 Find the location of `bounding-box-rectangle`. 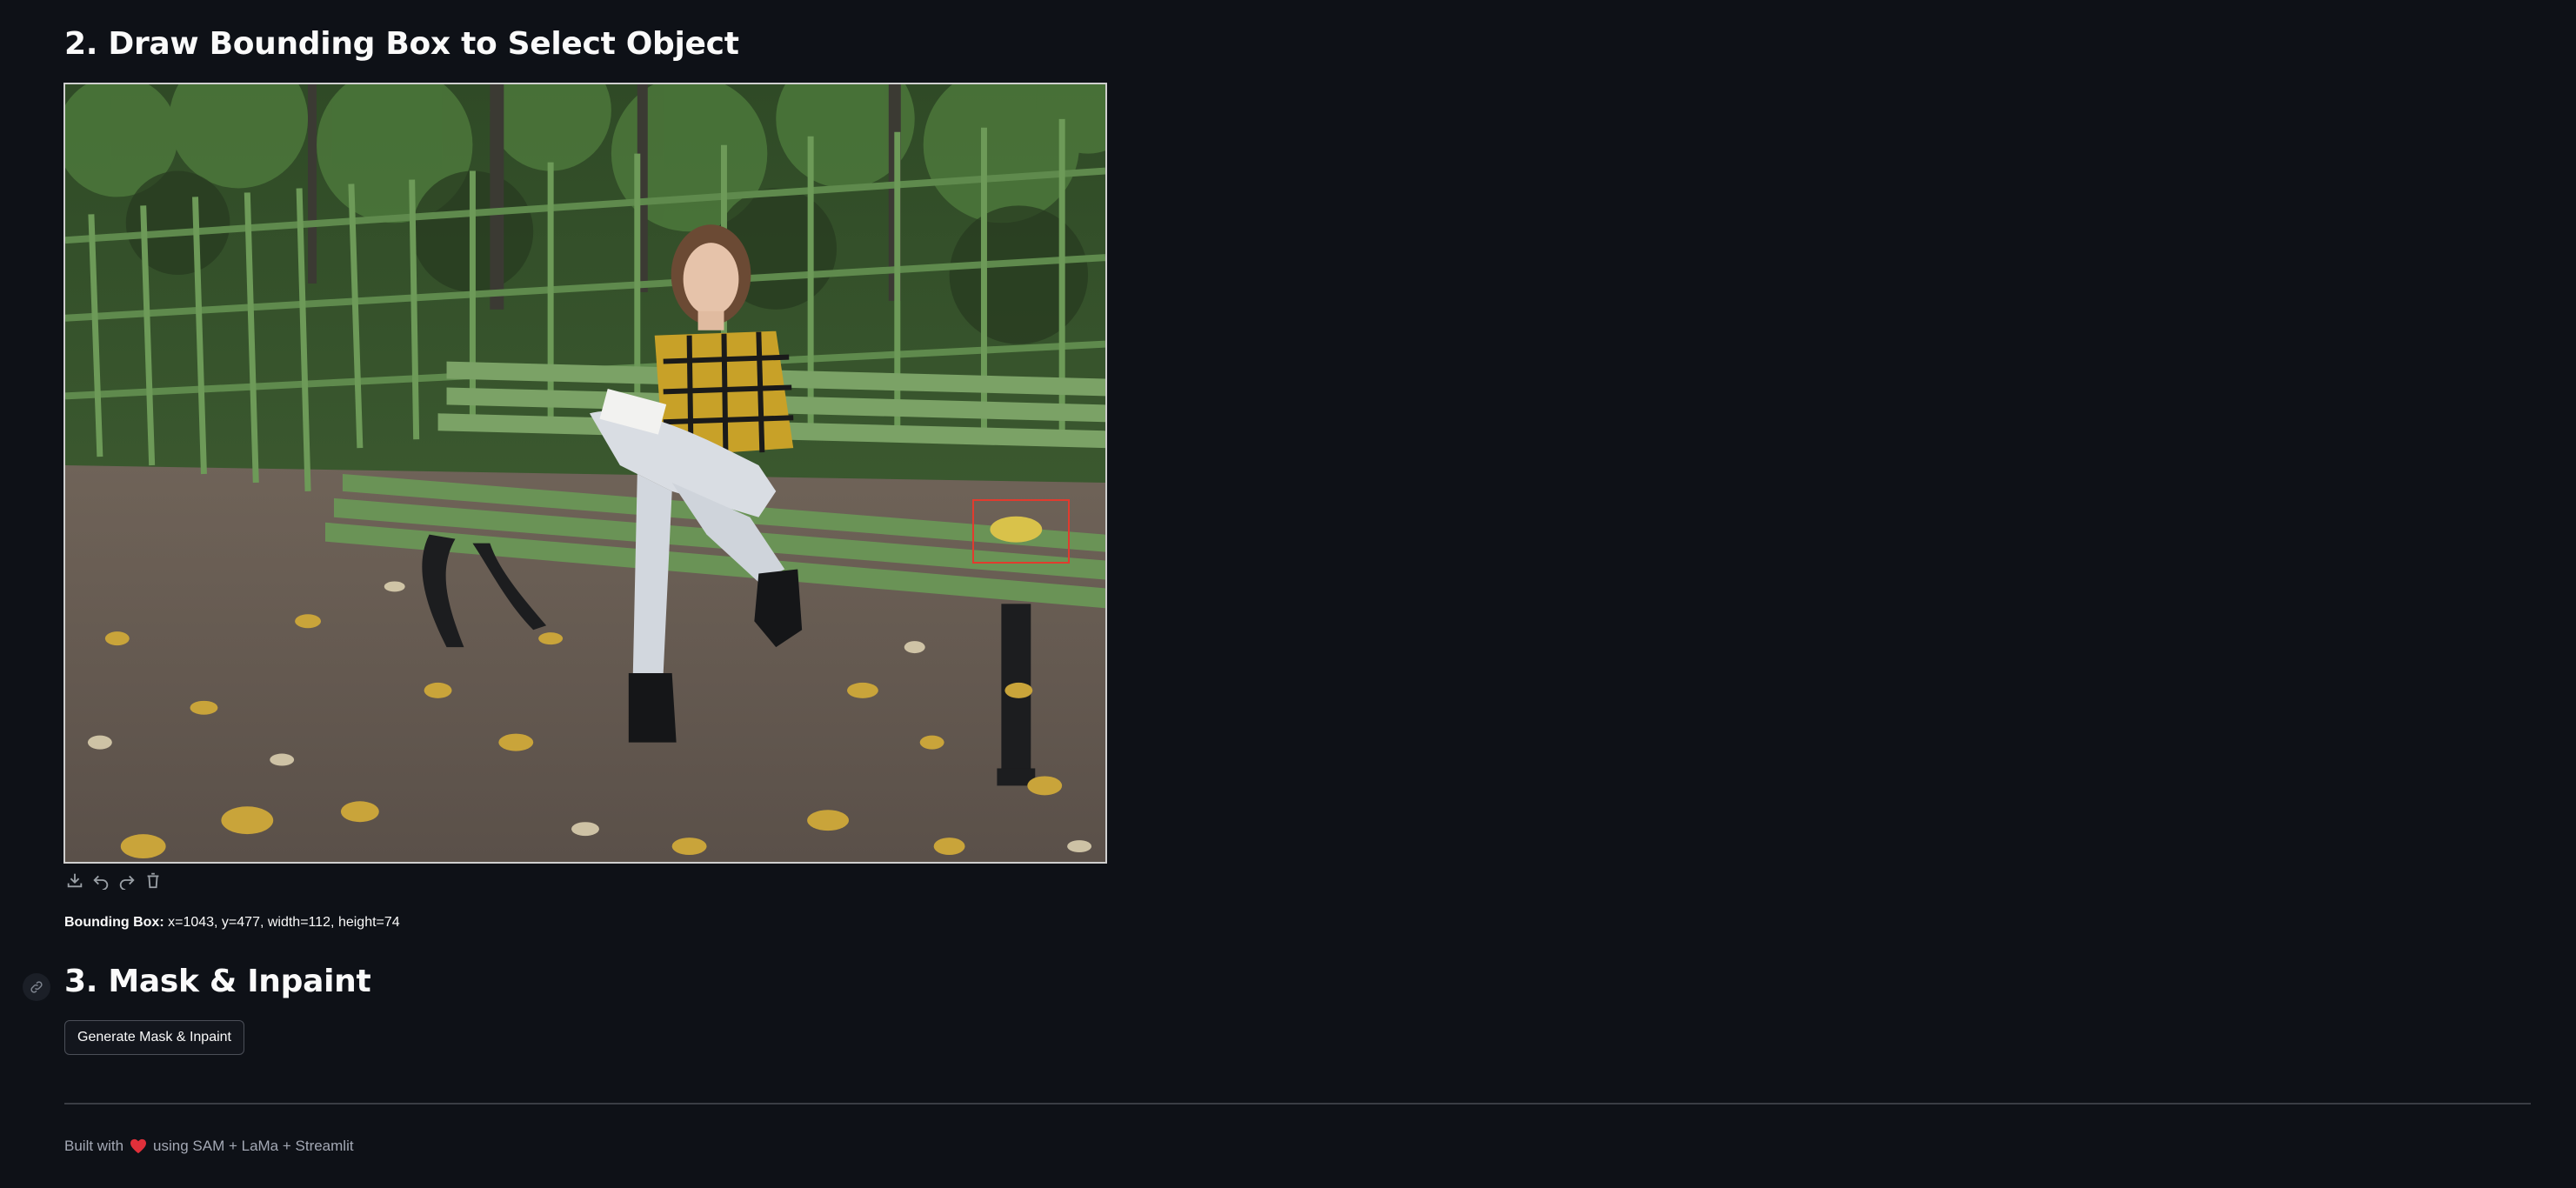

bounding-box-rectangle is located at coordinates (1021, 531).